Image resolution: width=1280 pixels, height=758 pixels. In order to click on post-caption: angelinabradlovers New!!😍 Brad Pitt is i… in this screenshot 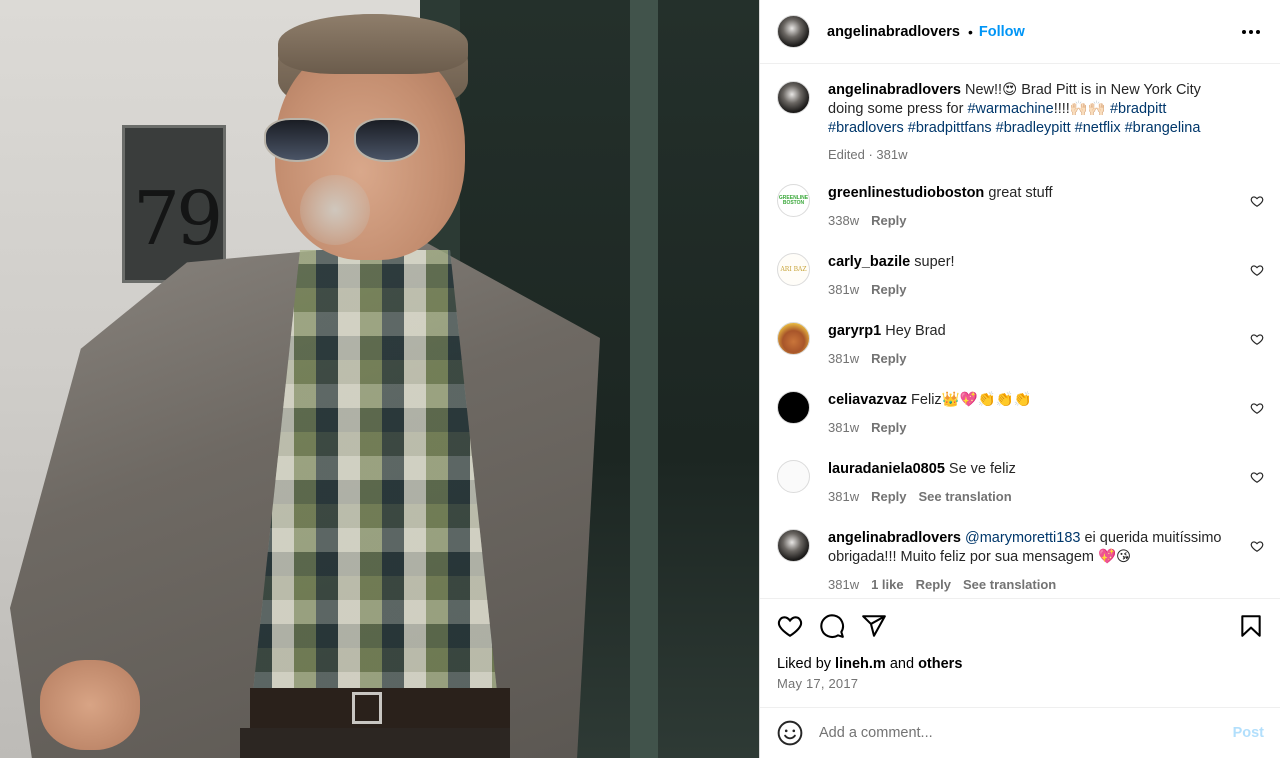, I will do `click(1020, 132)`.